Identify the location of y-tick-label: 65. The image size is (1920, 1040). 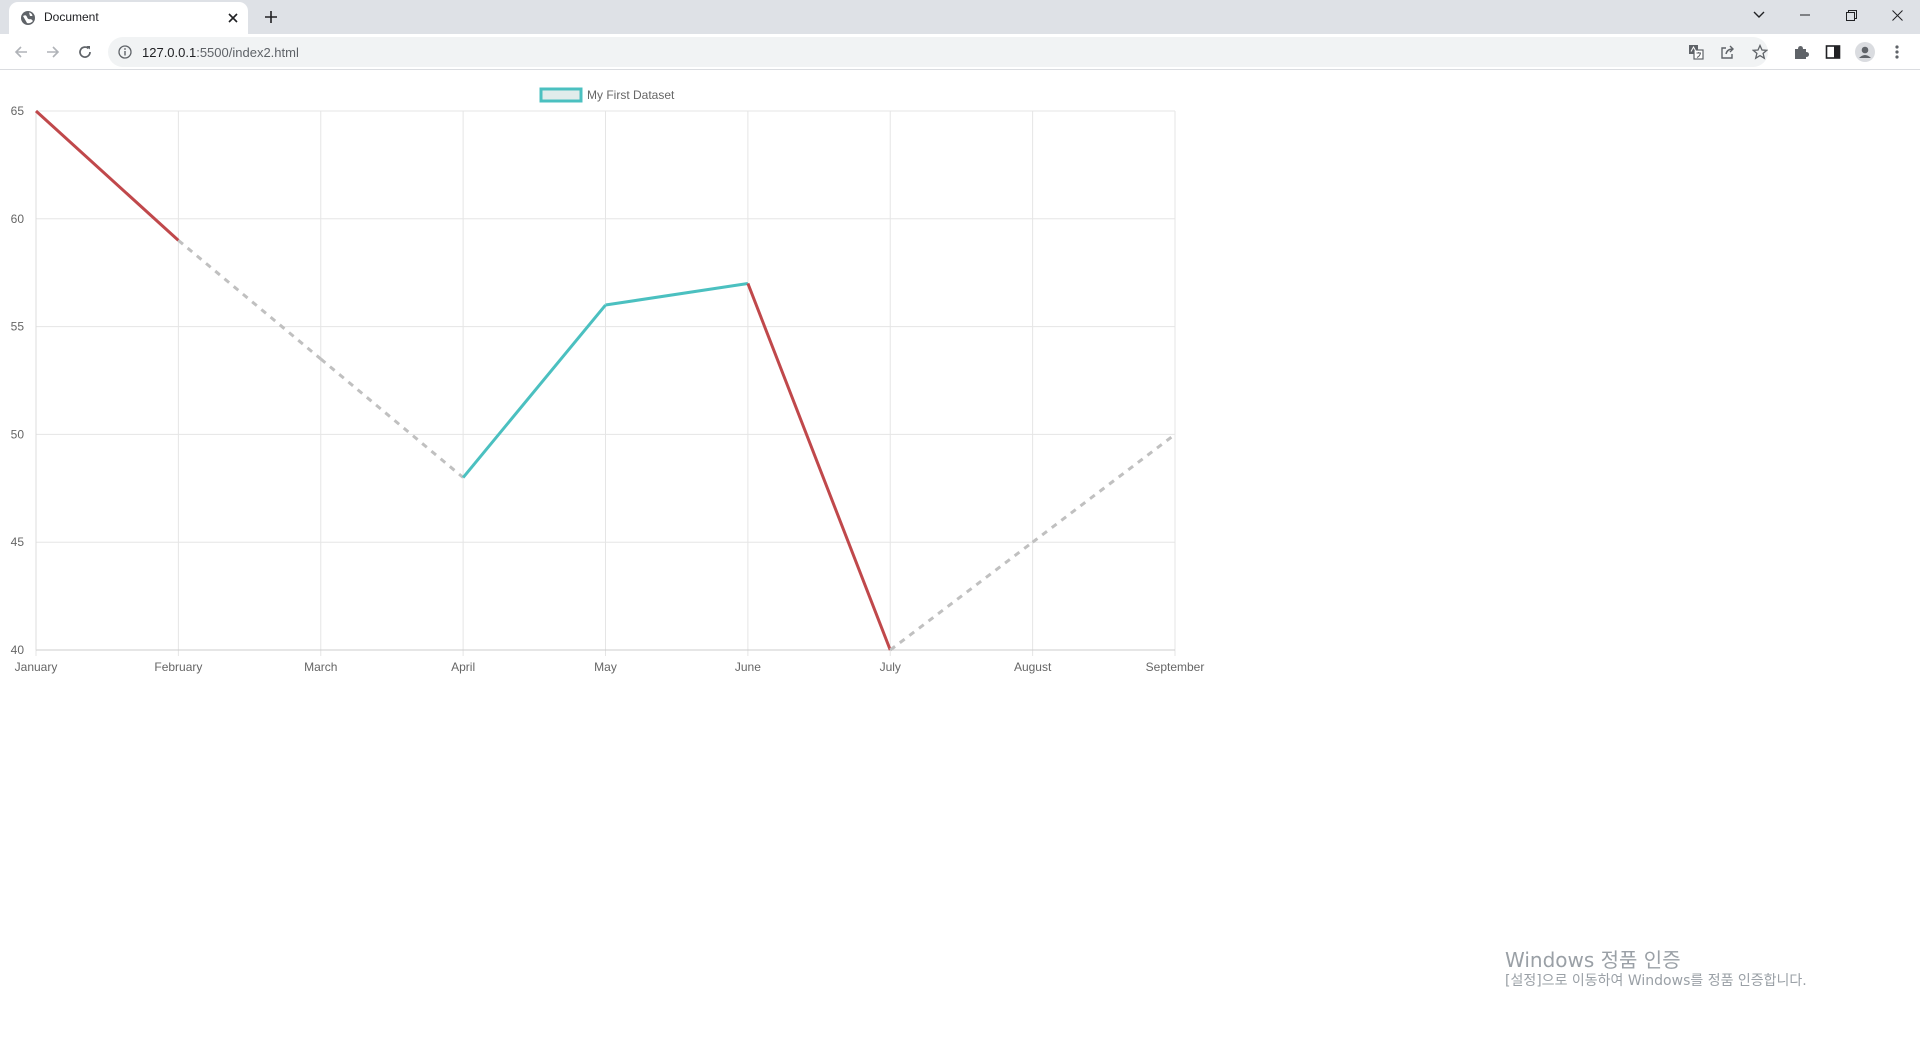
(18, 111).